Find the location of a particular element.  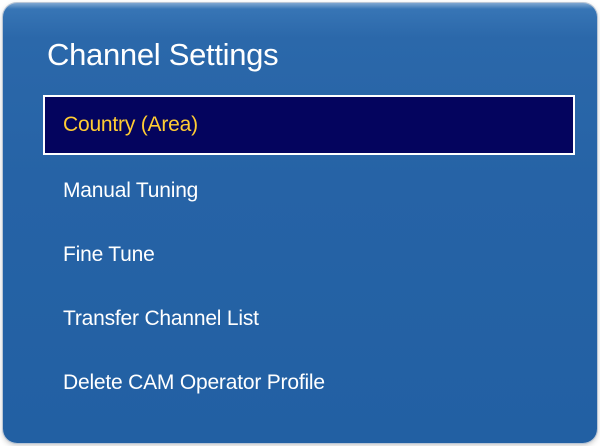

menu-item-fine-tune: Fine Tune is located at coordinates (309, 255).